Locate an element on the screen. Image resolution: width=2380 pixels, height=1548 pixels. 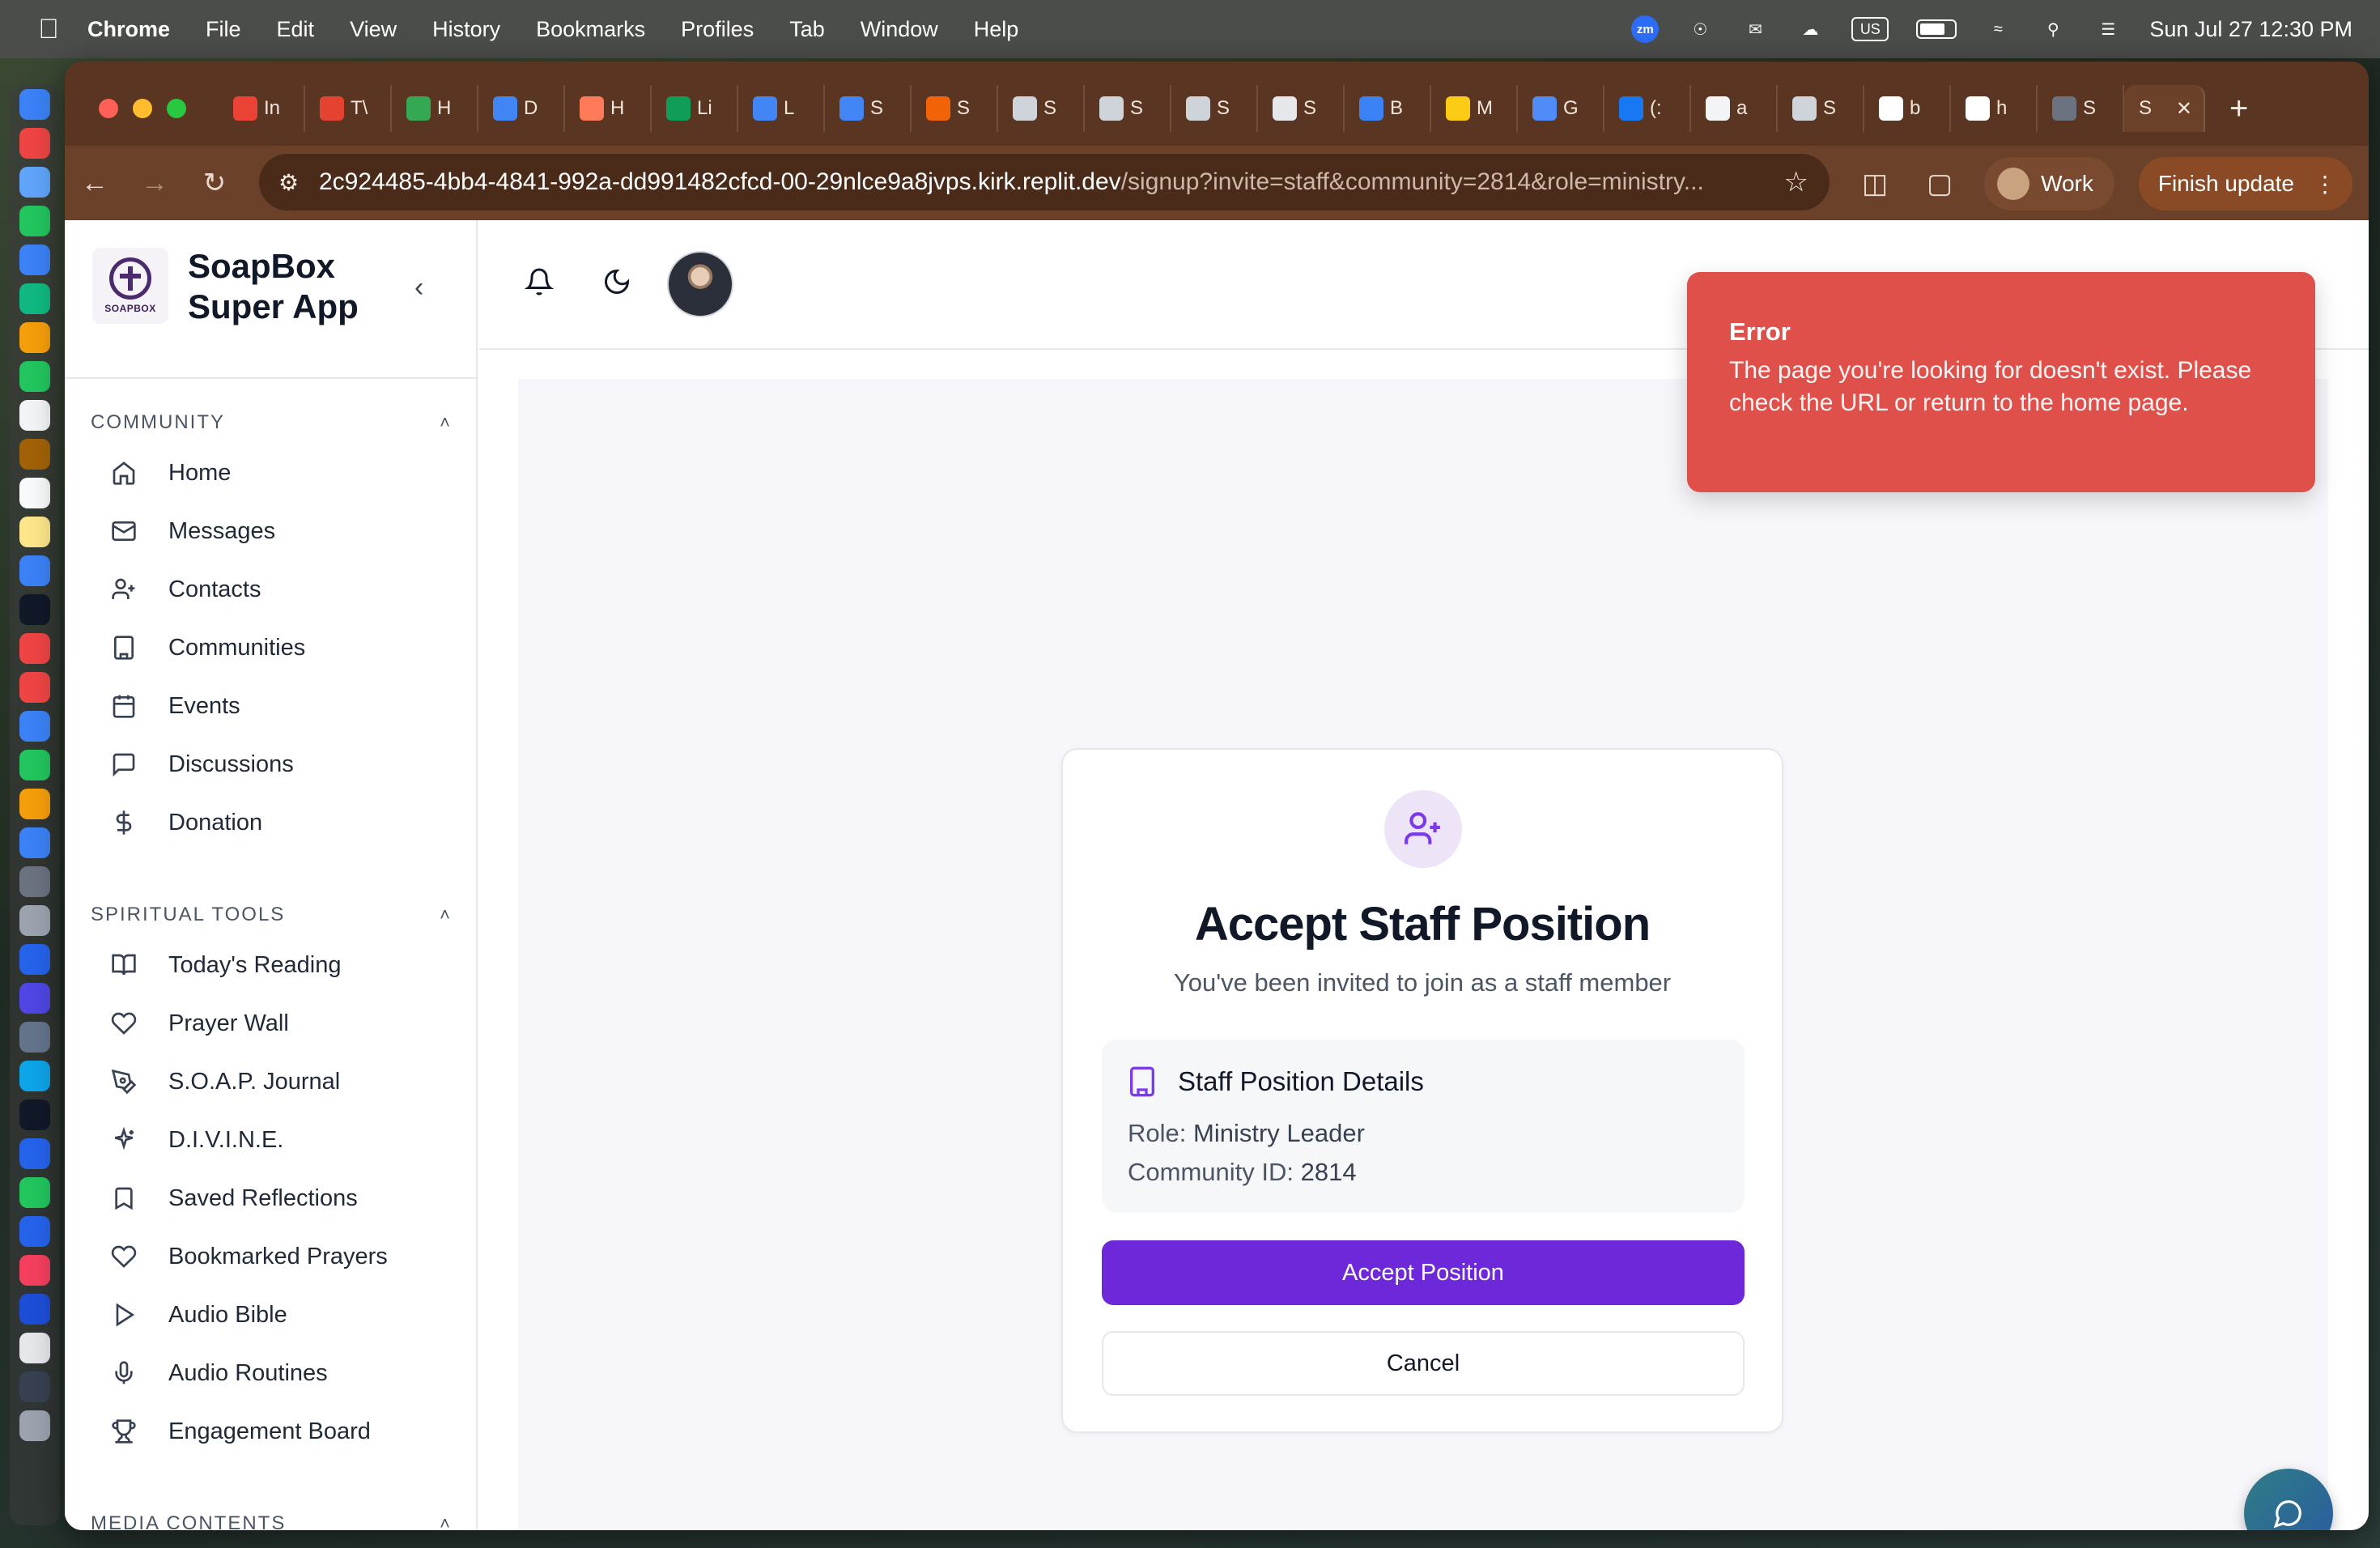
facetime-app-icon is located at coordinates (34, 376).